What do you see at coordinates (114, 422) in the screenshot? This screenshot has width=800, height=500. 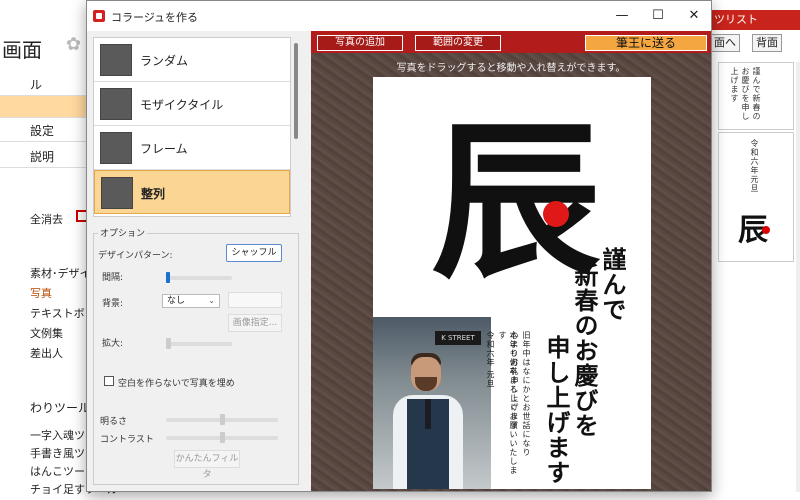 I see `brightness-label: 明るさ` at bounding box center [114, 422].